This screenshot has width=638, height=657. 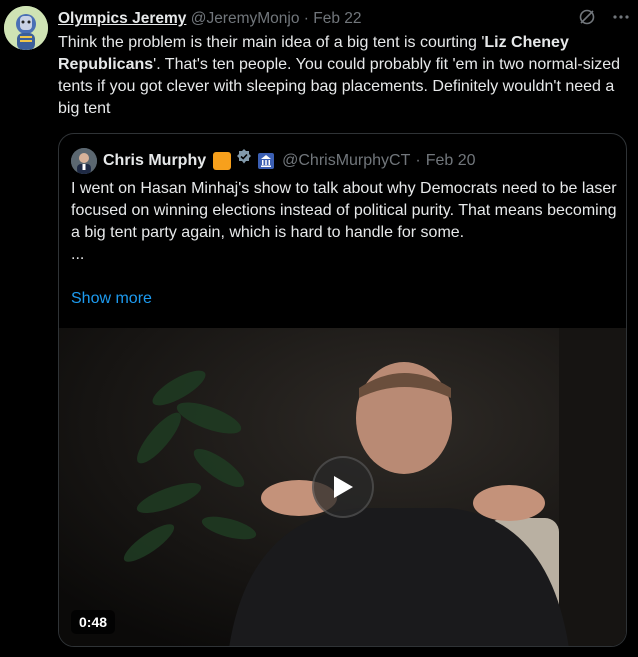 I want to click on tweet-header: Olympics Jeremy @JeremyMonjo · Feb 22, so click(x=344, y=19).